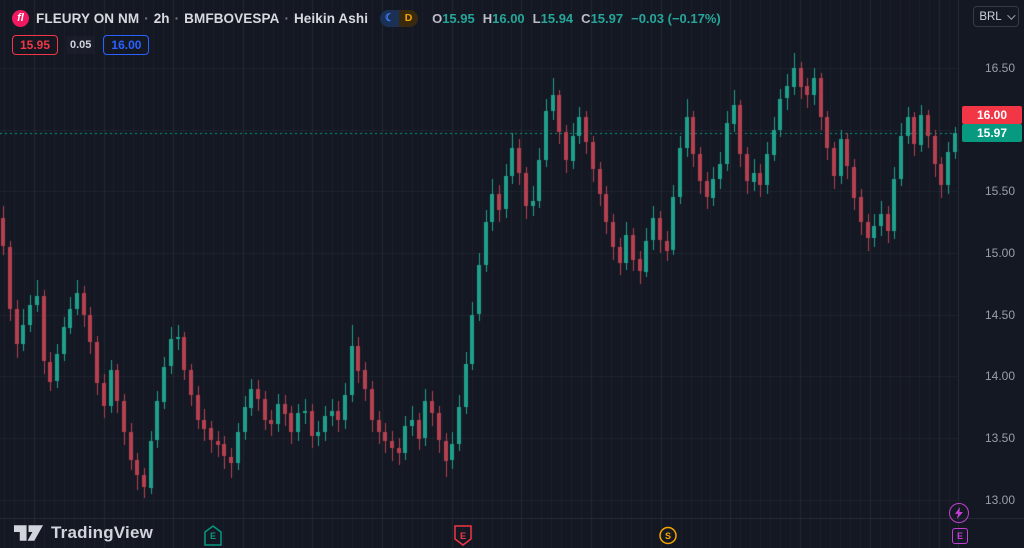 The width and height of the screenshot is (1024, 548). I want to click on flash-event-marker, so click(959, 513).